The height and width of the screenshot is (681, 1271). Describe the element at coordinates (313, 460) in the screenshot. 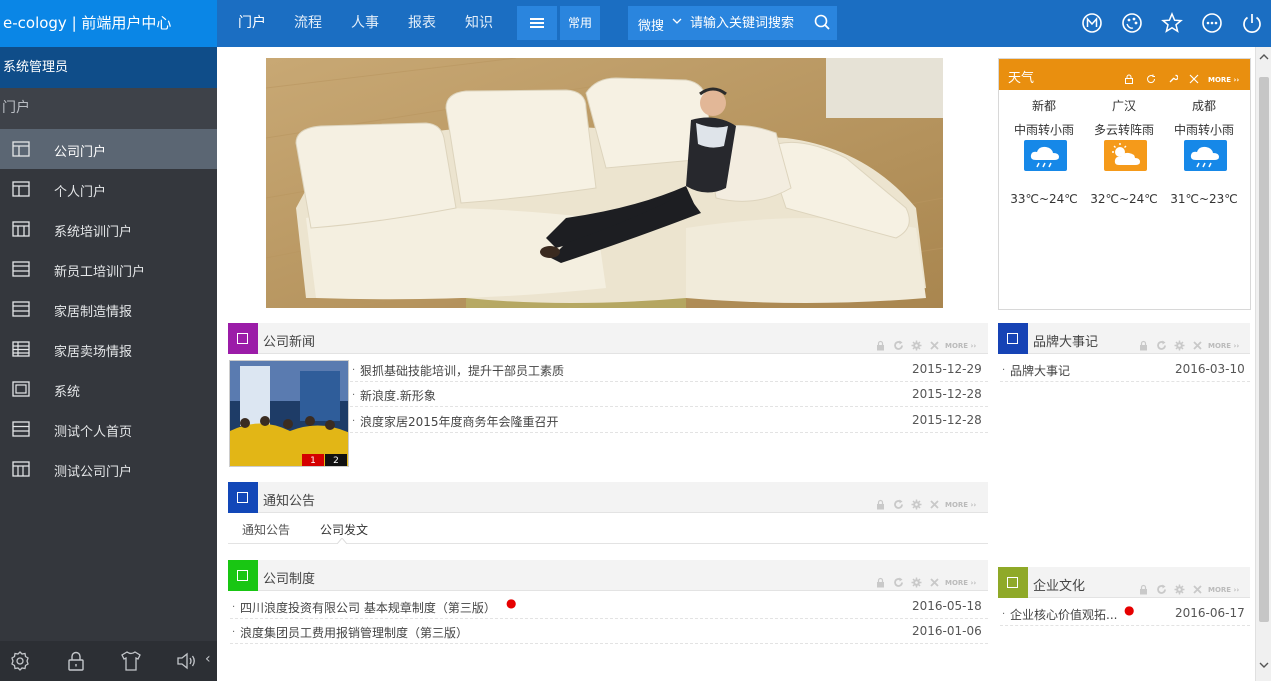

I see `slide-page-1: 1` at that location.